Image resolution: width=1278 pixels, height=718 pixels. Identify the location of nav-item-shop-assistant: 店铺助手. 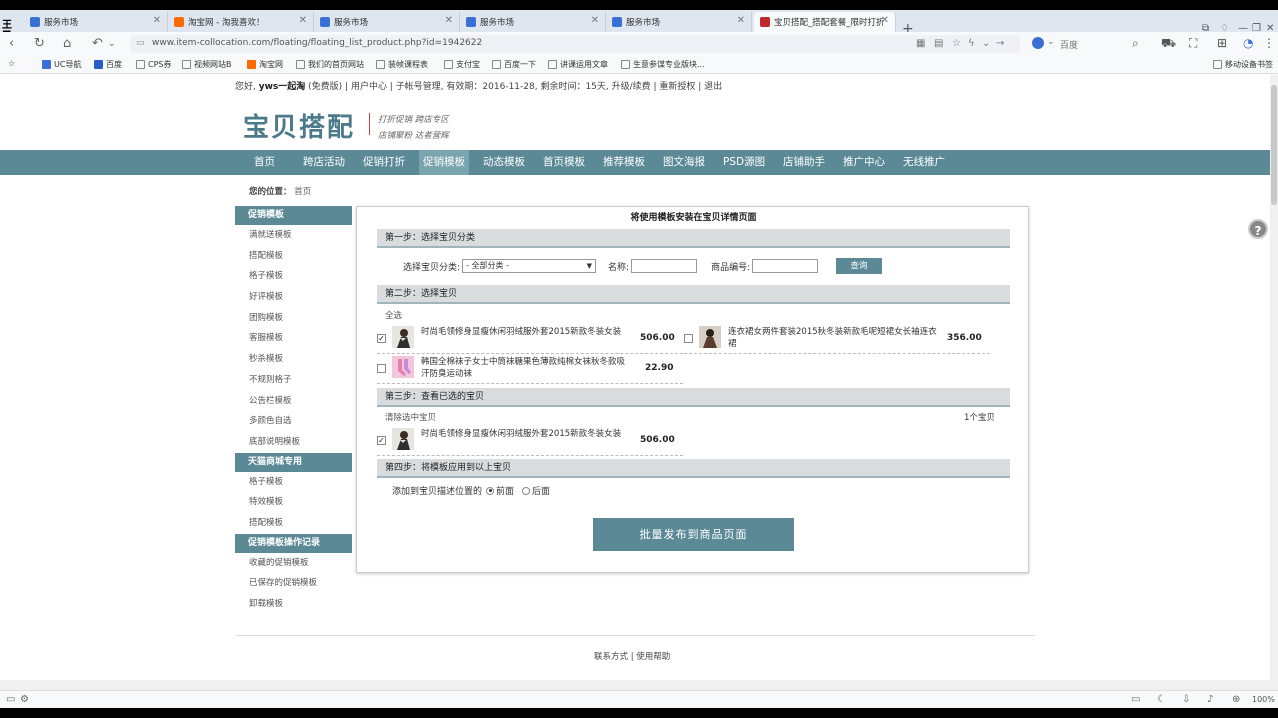
(804, 162).